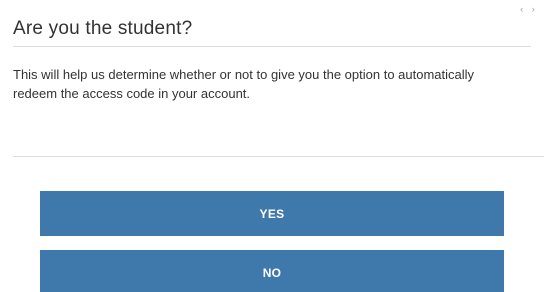 This screenshot has width=544, height=292. I want to click on no-button: NO, so click(272, 271).